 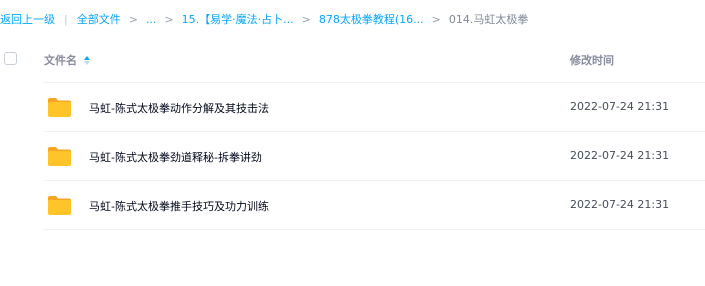 I want to click on select-all-checkbox, so click(x=10, y=58).